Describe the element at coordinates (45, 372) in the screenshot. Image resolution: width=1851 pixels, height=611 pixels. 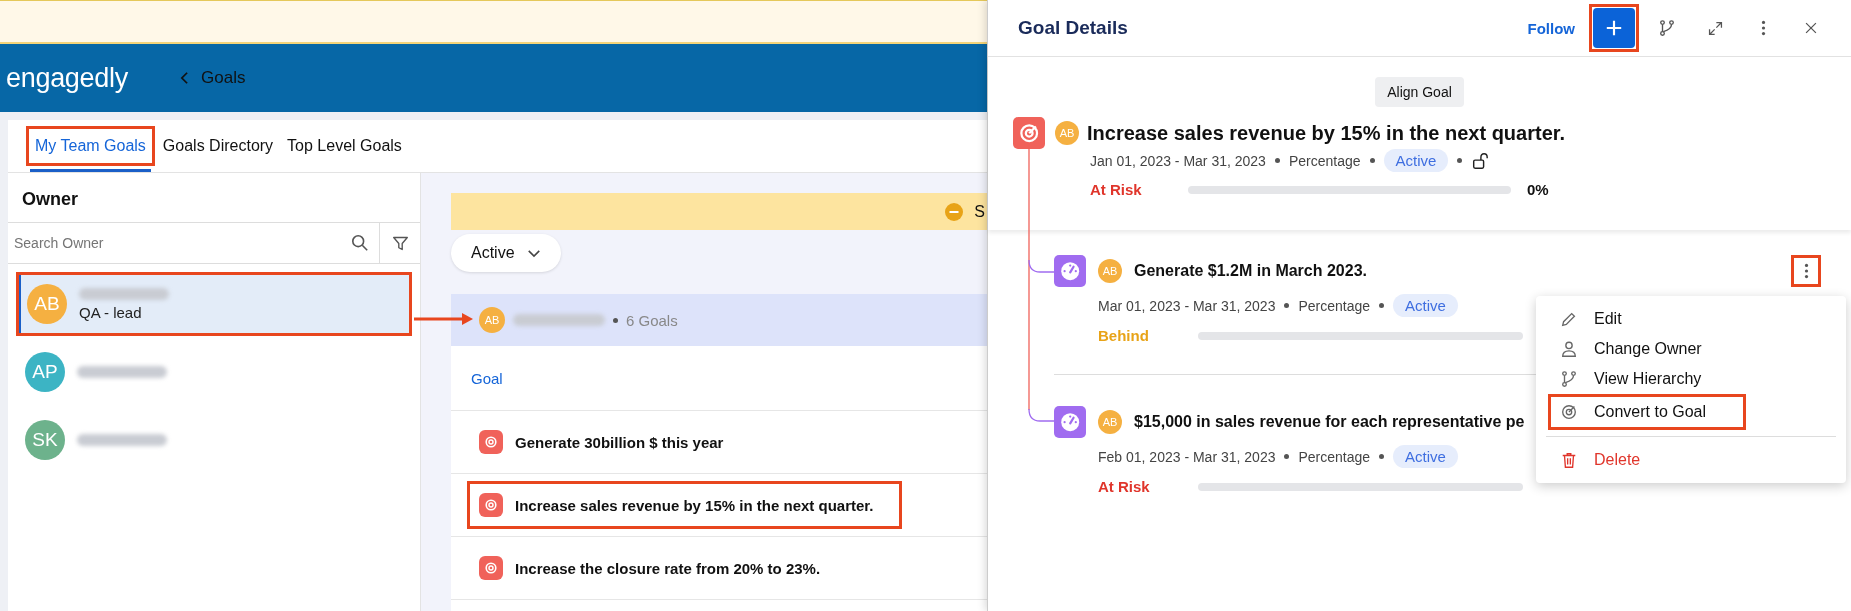
I see `avatar: AP` at that location.